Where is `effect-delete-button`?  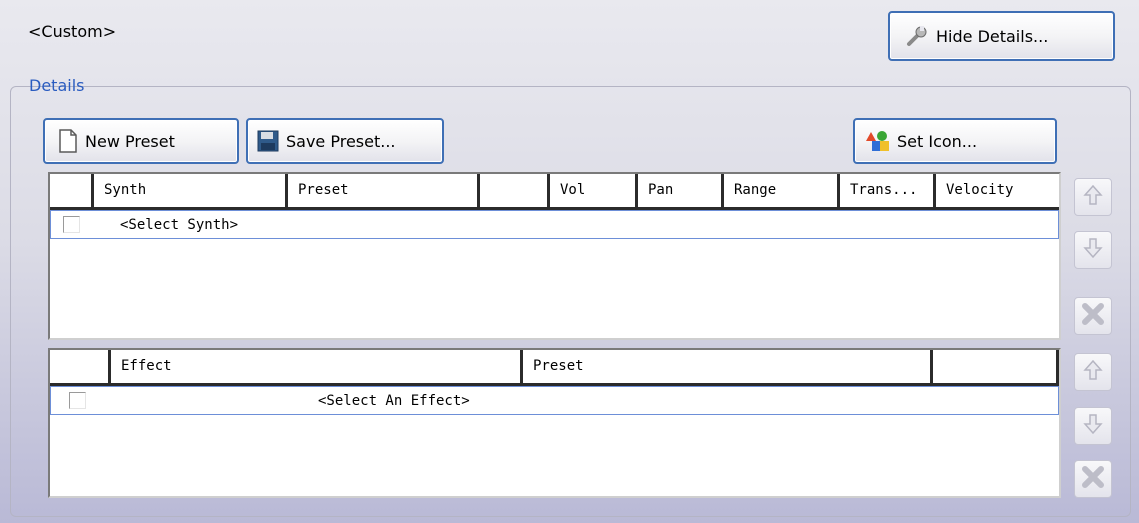
effect-delete-button is located at coordinates (1093, 479).